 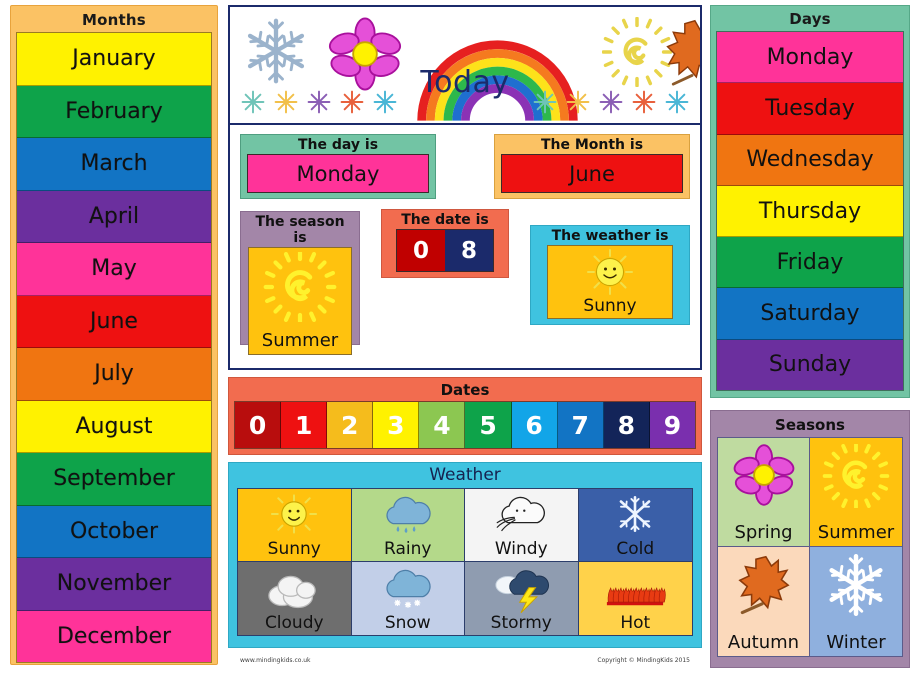 I want to click on day-label: Saturday, so click(x=810, y=314).